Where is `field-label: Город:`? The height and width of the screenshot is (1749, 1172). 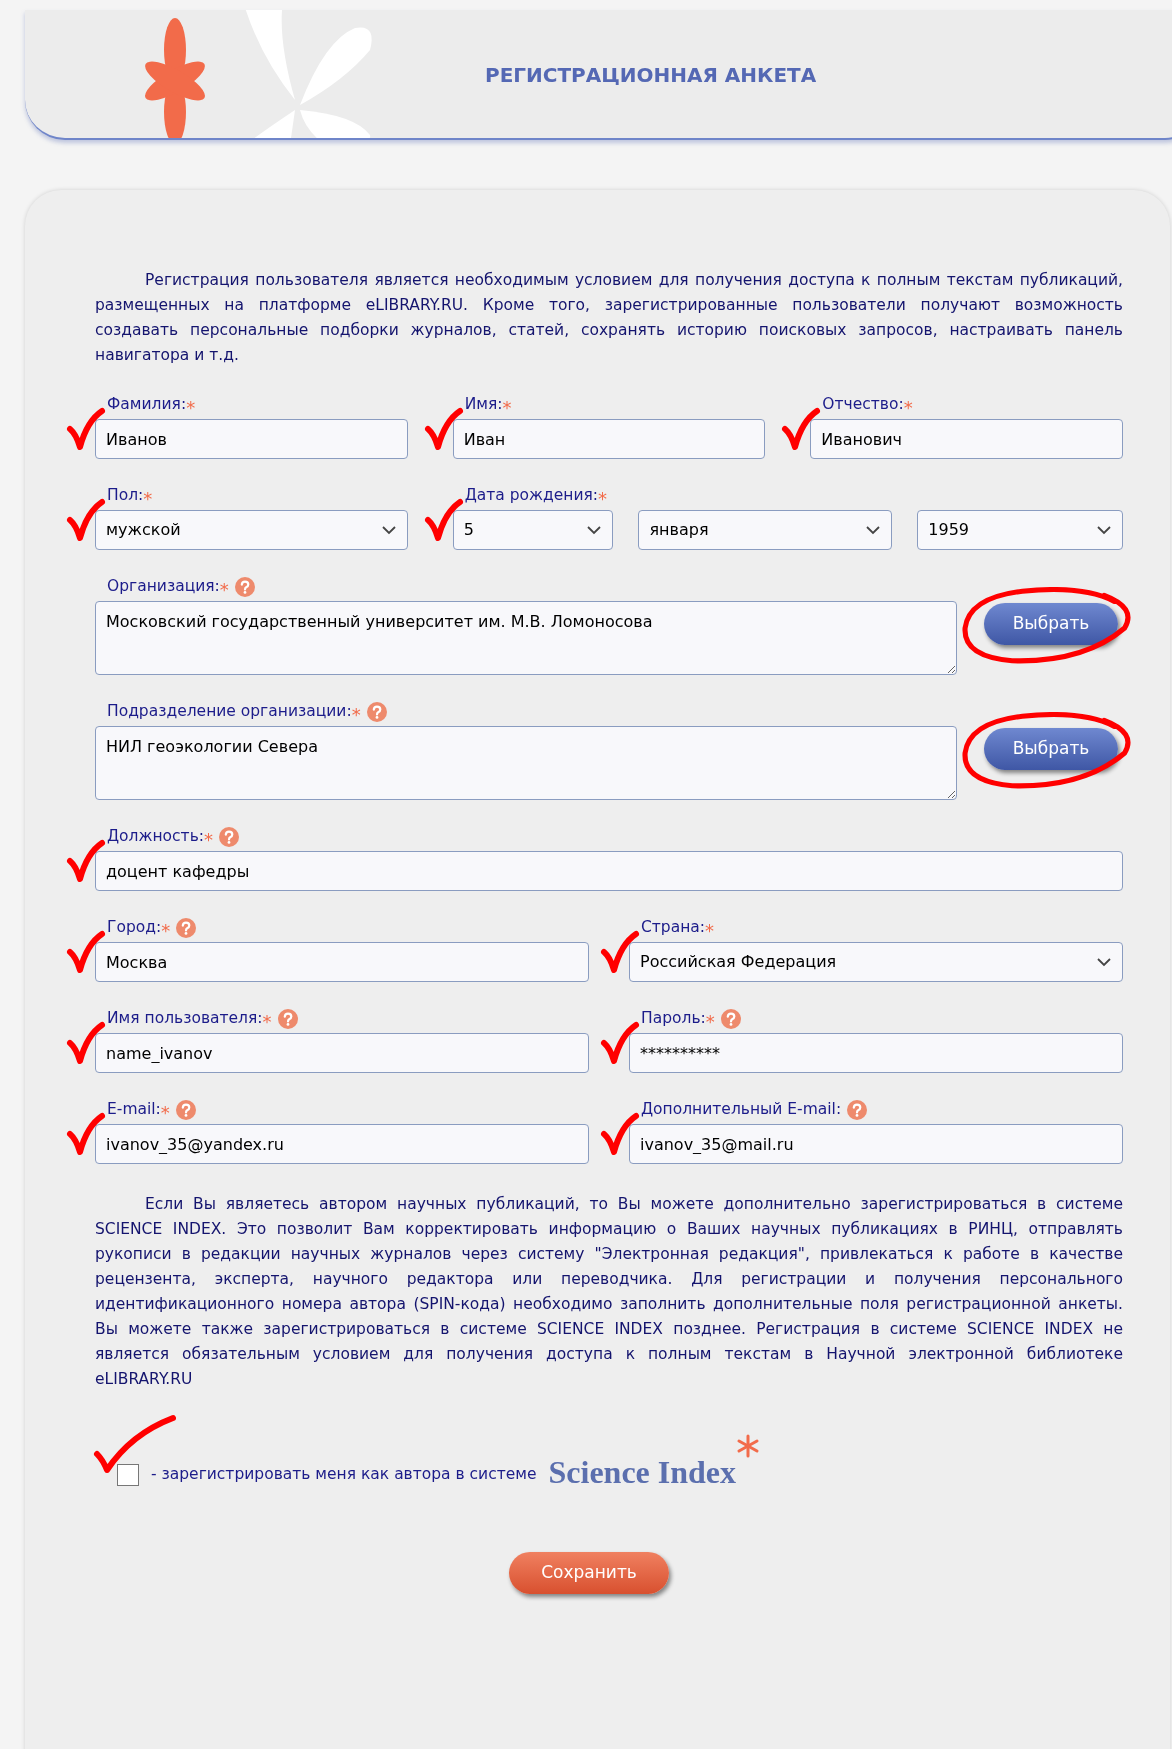 field-label: Город: is located at coordinates (134, 928).